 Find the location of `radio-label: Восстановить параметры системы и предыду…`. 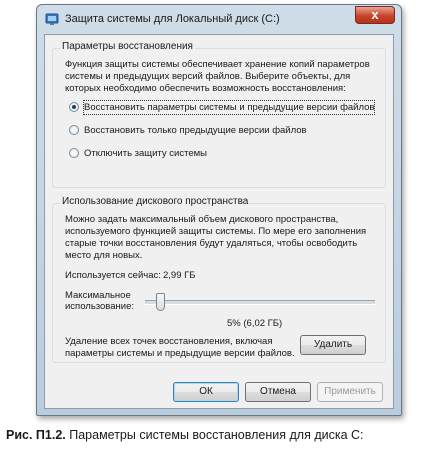

radio-label: Восстановить параметры системы и предыду… is located at coordinates (229, 107).